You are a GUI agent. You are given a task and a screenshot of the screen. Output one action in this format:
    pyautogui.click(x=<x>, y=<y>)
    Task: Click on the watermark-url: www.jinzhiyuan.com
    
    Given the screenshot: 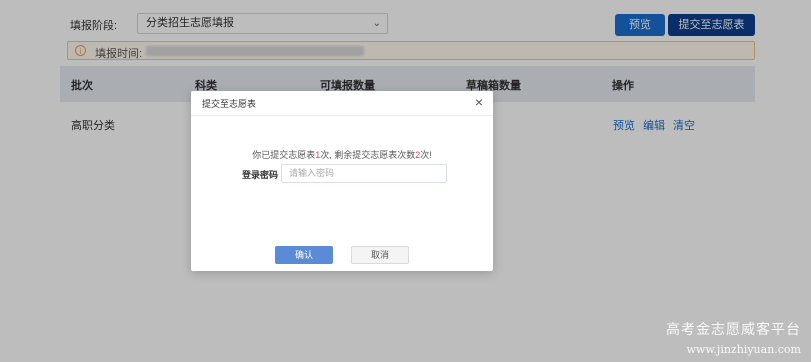 What is the action you would take?
    pyautogui.click(x=743, y=349)
    